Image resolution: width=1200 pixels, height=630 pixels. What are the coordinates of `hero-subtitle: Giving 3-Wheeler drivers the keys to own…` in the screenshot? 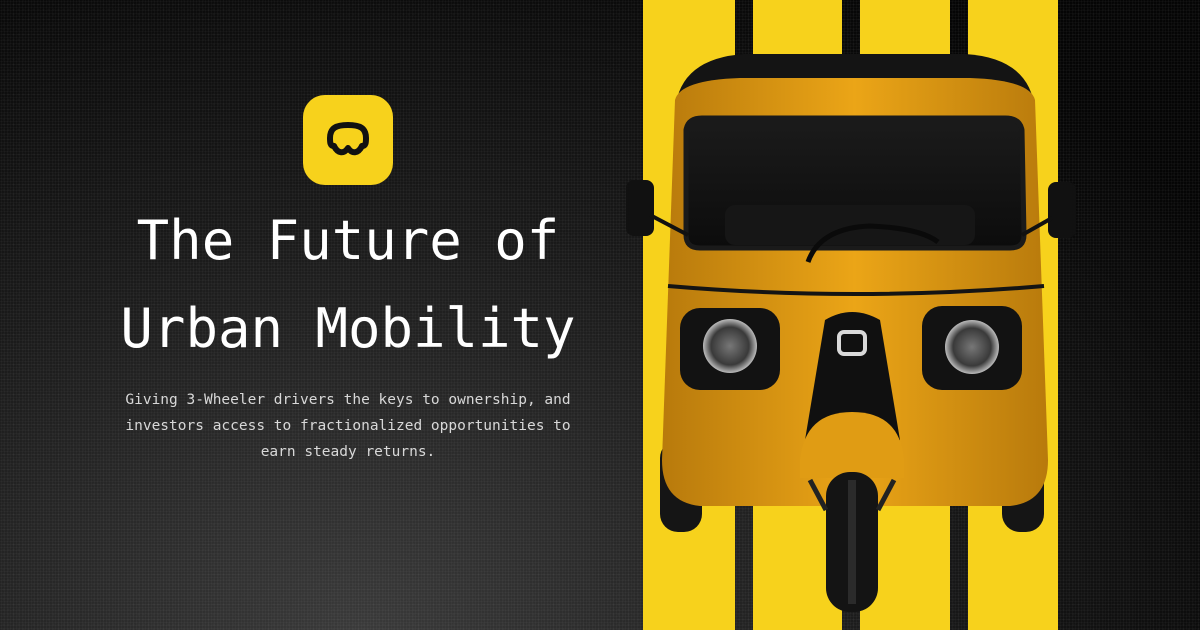 It's located at (348, 426).